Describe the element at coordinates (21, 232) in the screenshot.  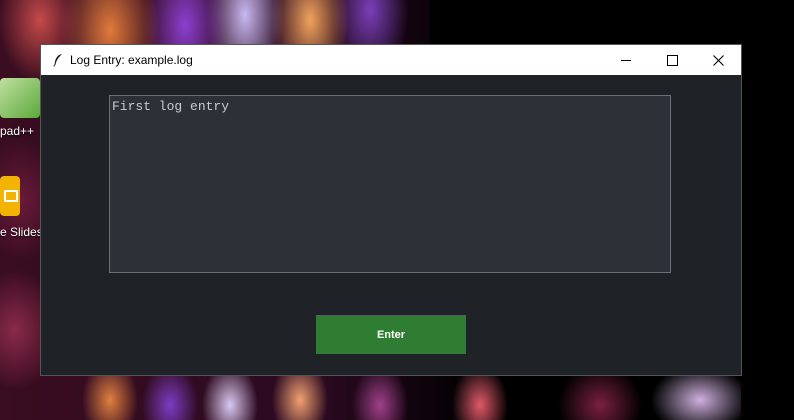
I see `desktop-icon-label-slides: e Slides` at that location.